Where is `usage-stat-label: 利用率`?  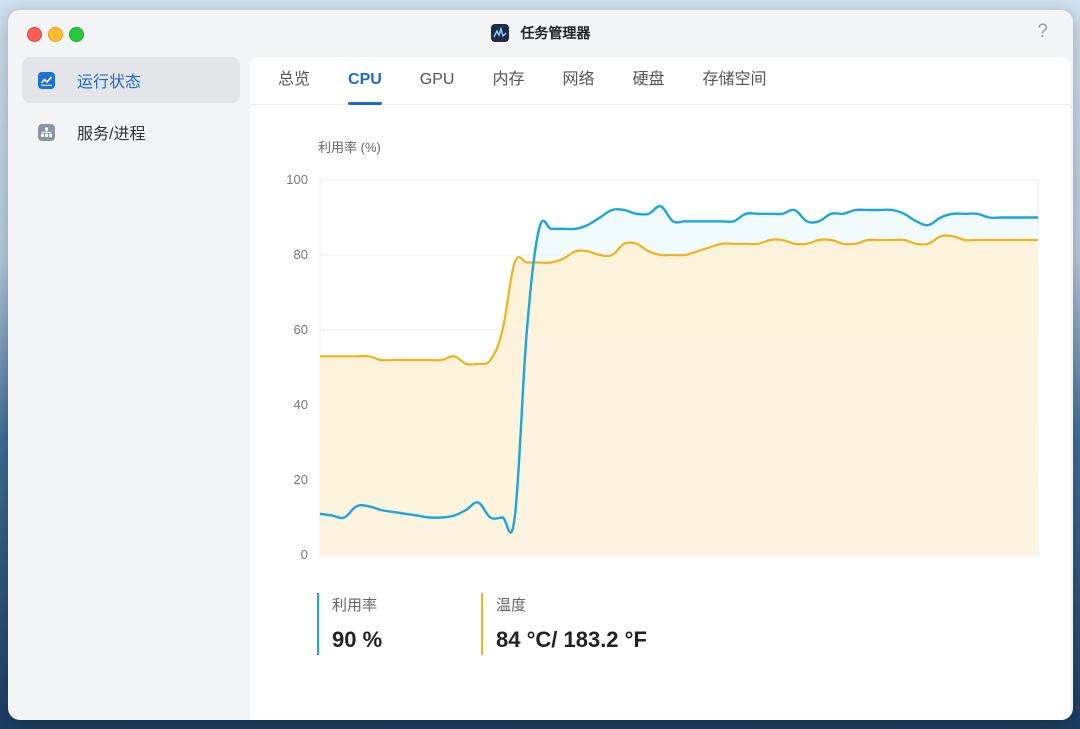
usage-stat-label: 利用率 is located at coordinates (355, 605).